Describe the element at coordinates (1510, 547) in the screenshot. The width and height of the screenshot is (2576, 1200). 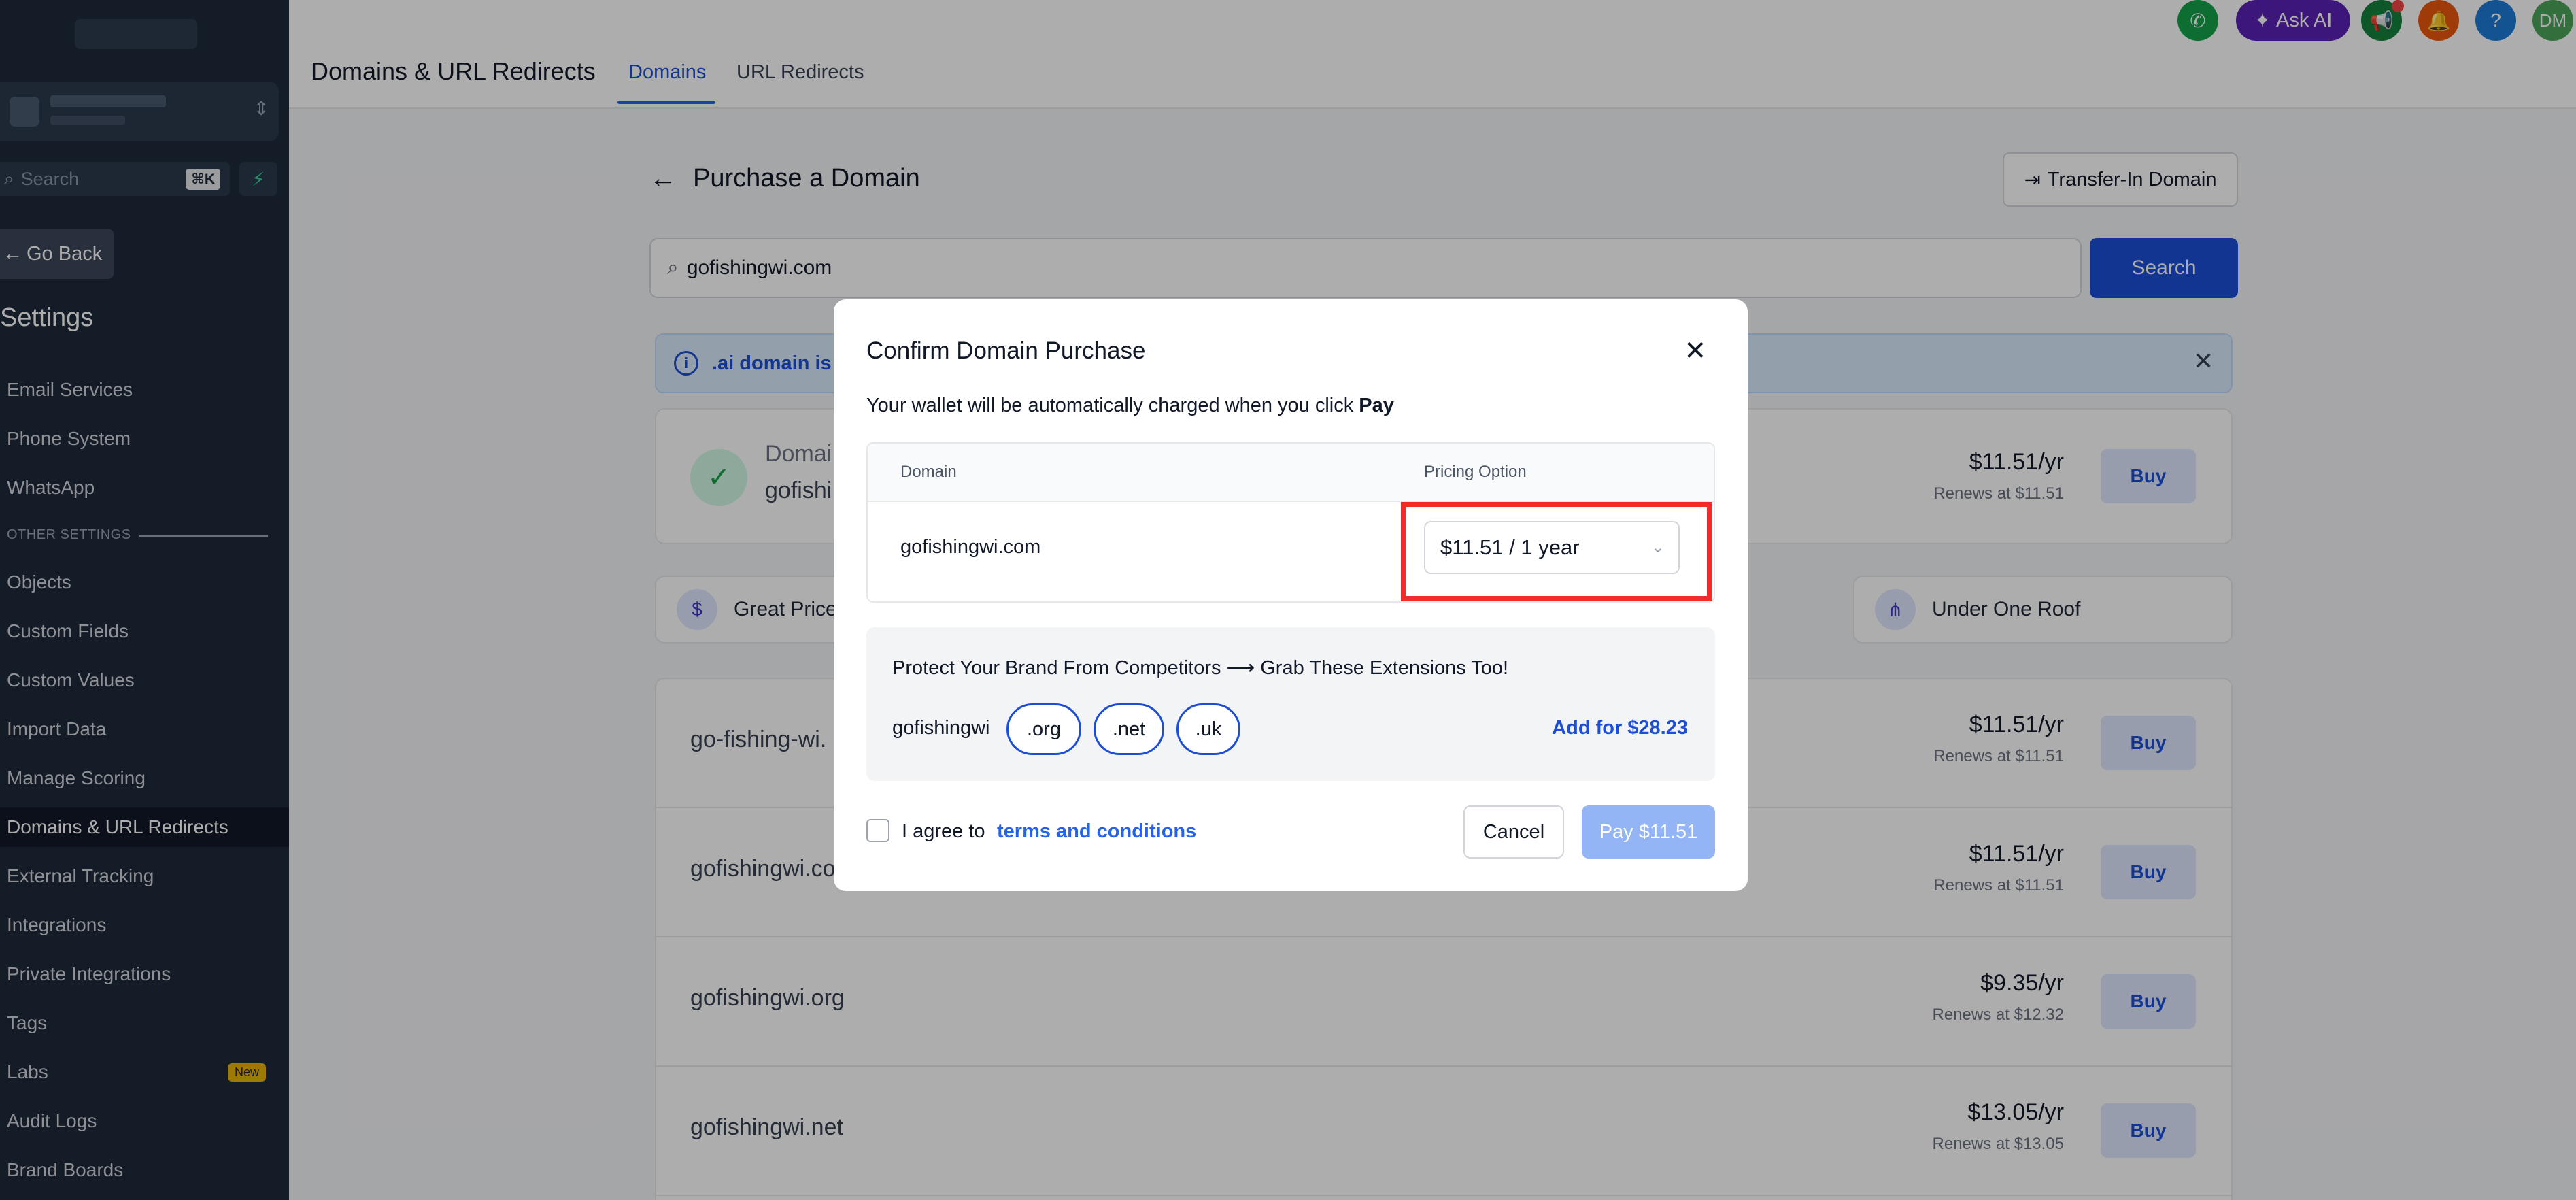
I see `pricing-selected-value: $11.51 / 1 year` at that location.